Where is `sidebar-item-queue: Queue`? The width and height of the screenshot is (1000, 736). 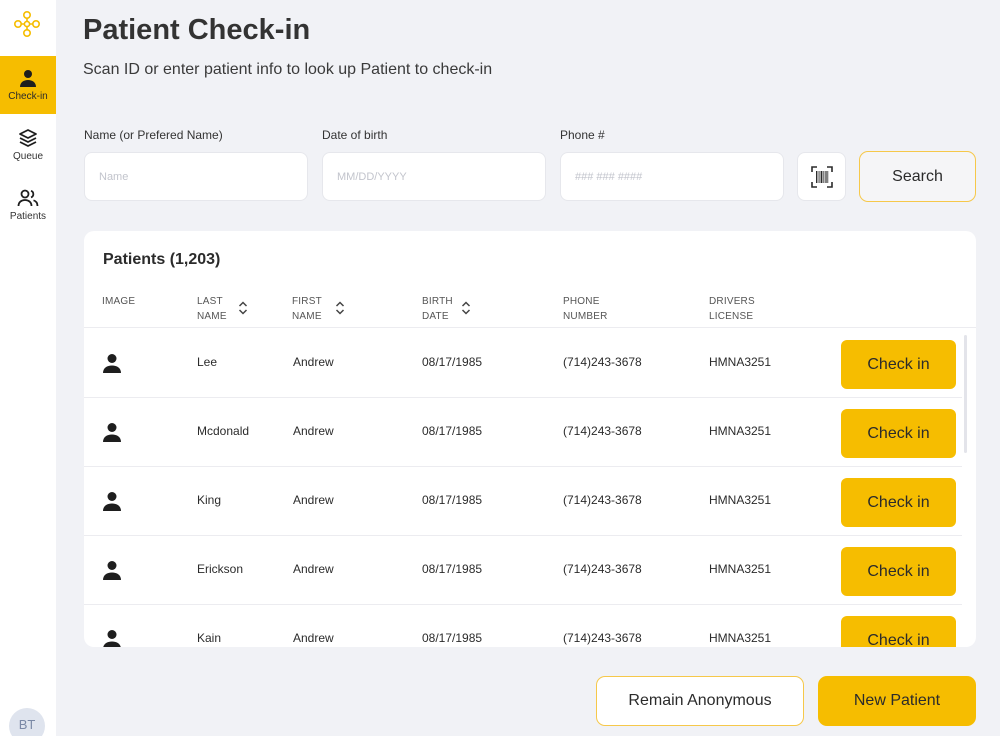 sidebar-item-queue: Queue is located at coordinates (28, 145).